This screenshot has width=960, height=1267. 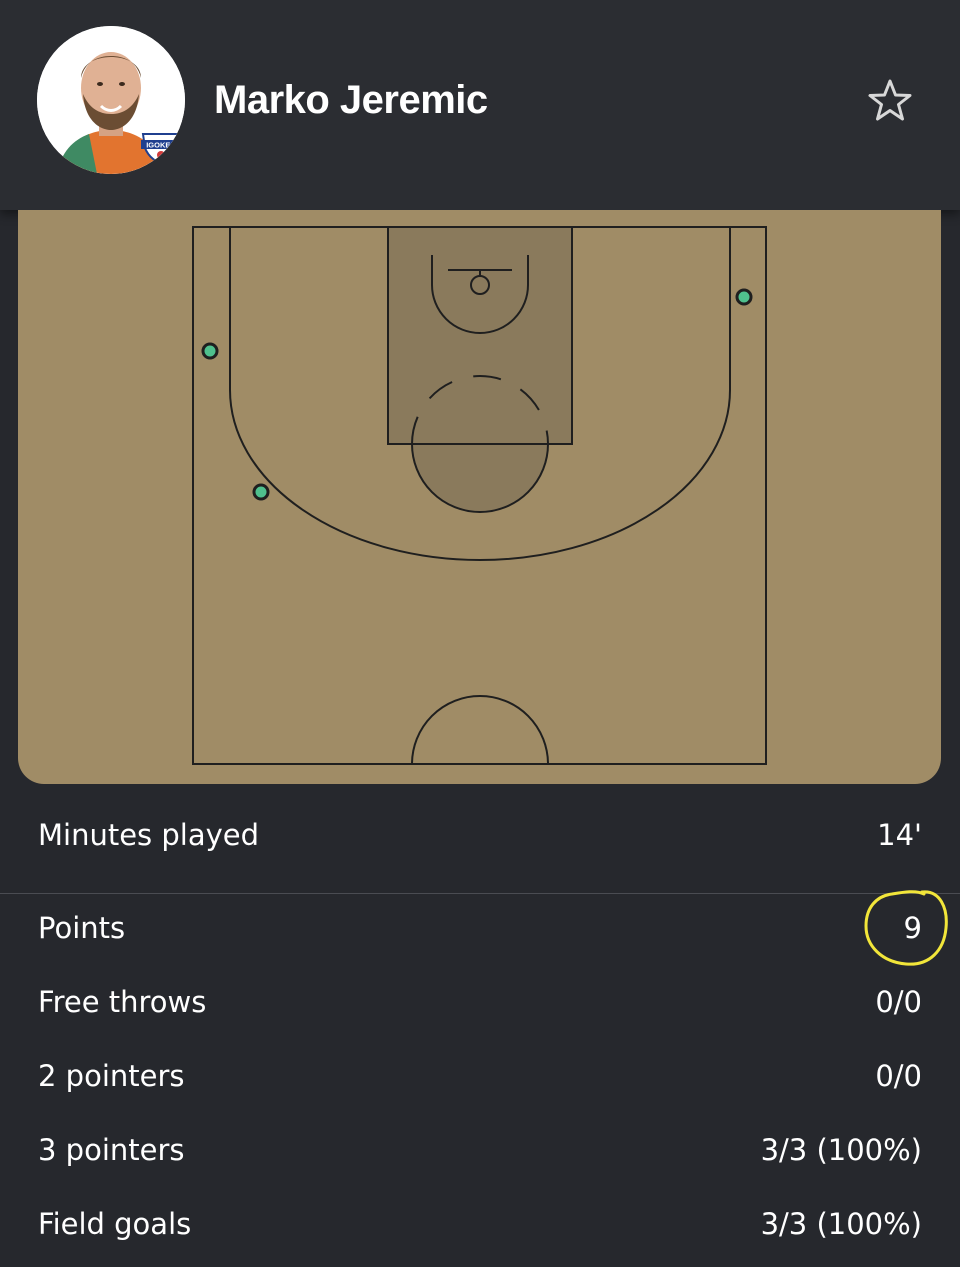 I want to click on free-throw-circle-fill, so click(x=480, y=478).